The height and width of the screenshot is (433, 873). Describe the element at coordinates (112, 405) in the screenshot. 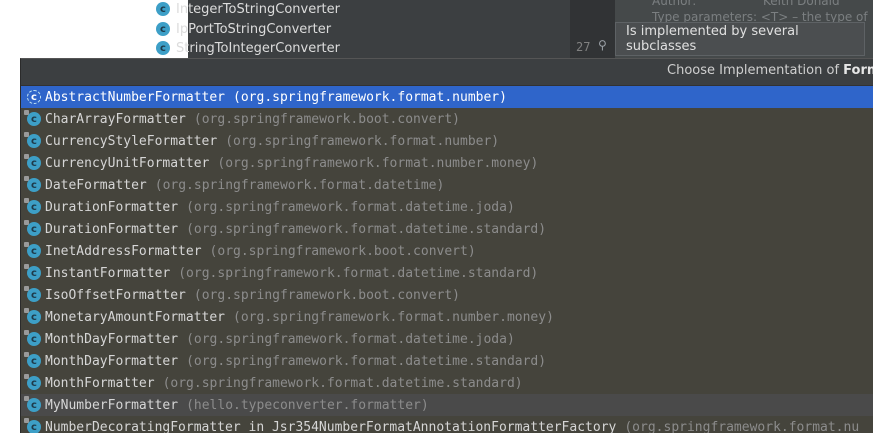

I see `class-name: MyNumberFormatter` at that location.